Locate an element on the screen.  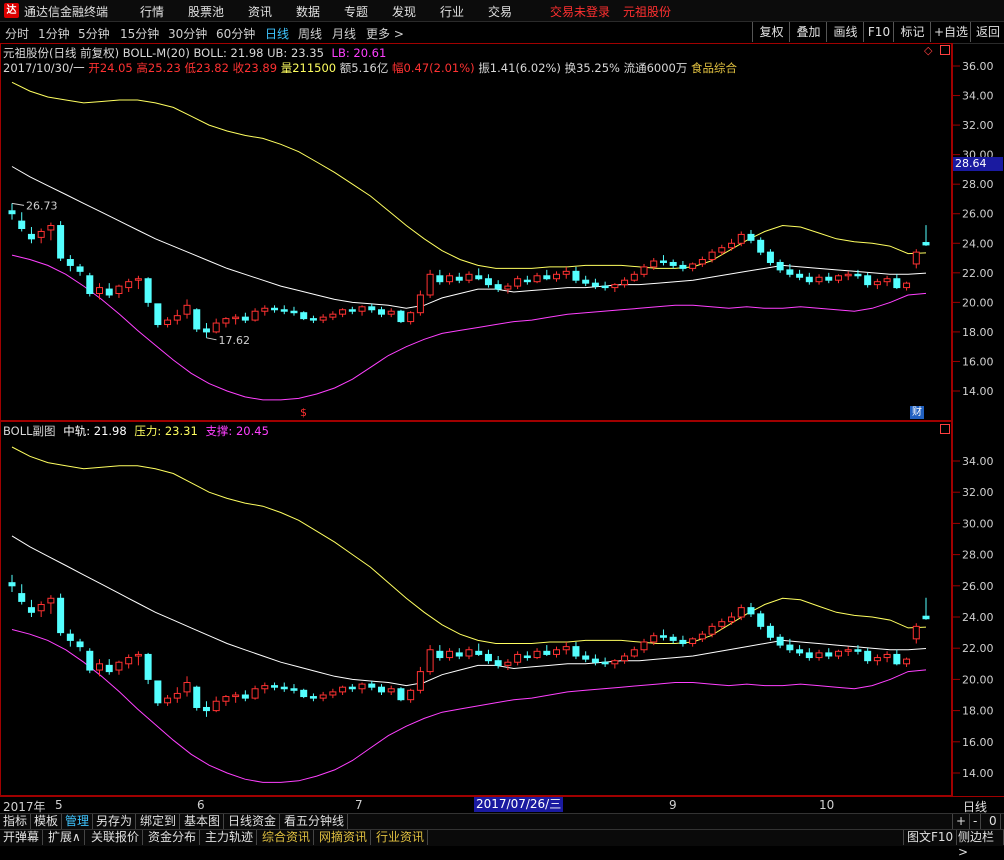
date-month-5: 5 is located at coordinates (59, 805).